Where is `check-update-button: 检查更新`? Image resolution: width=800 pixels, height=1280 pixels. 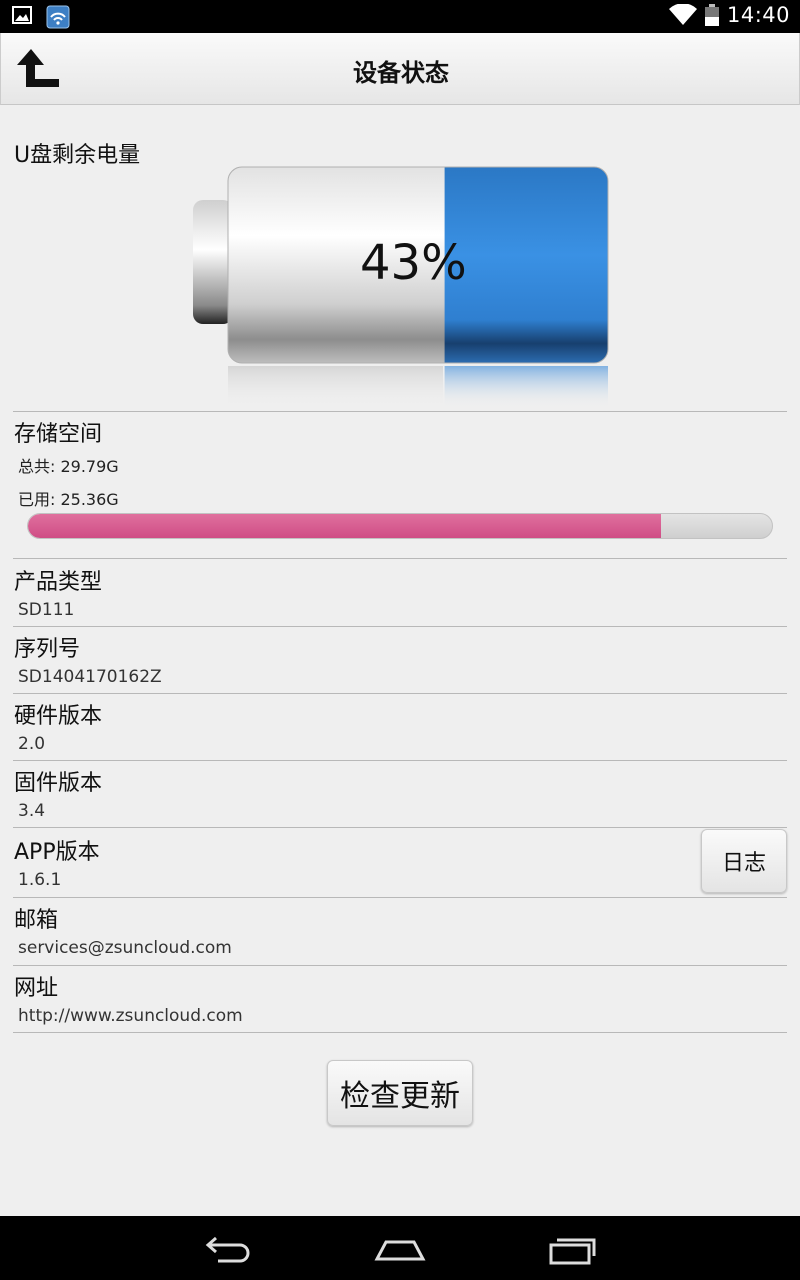
check-update-button: 检查更新 is located at coordinates (400, 1093).